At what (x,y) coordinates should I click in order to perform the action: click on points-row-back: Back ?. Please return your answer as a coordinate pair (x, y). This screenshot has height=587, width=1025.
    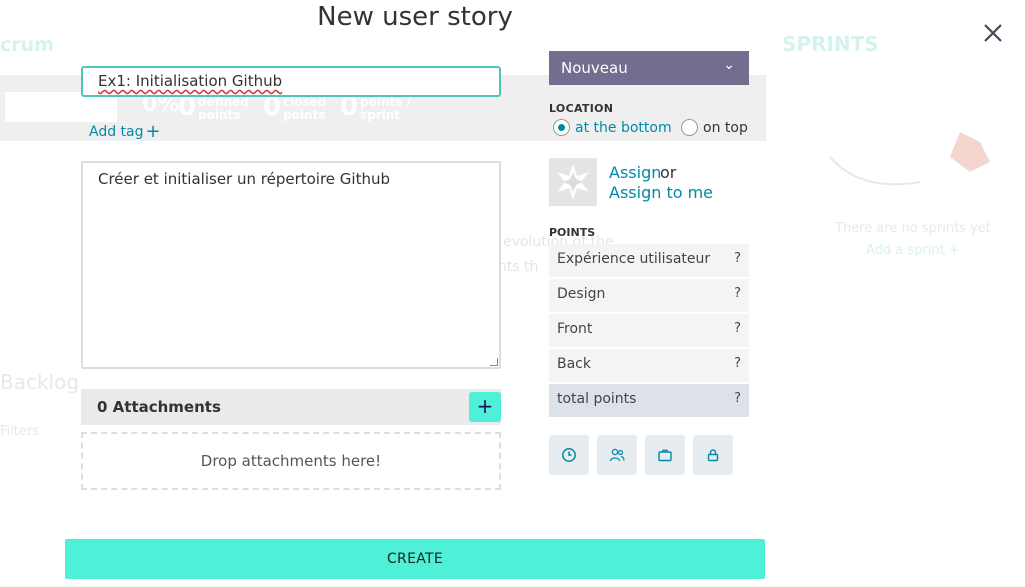
    Looking at the image, I should click on (649, 365).